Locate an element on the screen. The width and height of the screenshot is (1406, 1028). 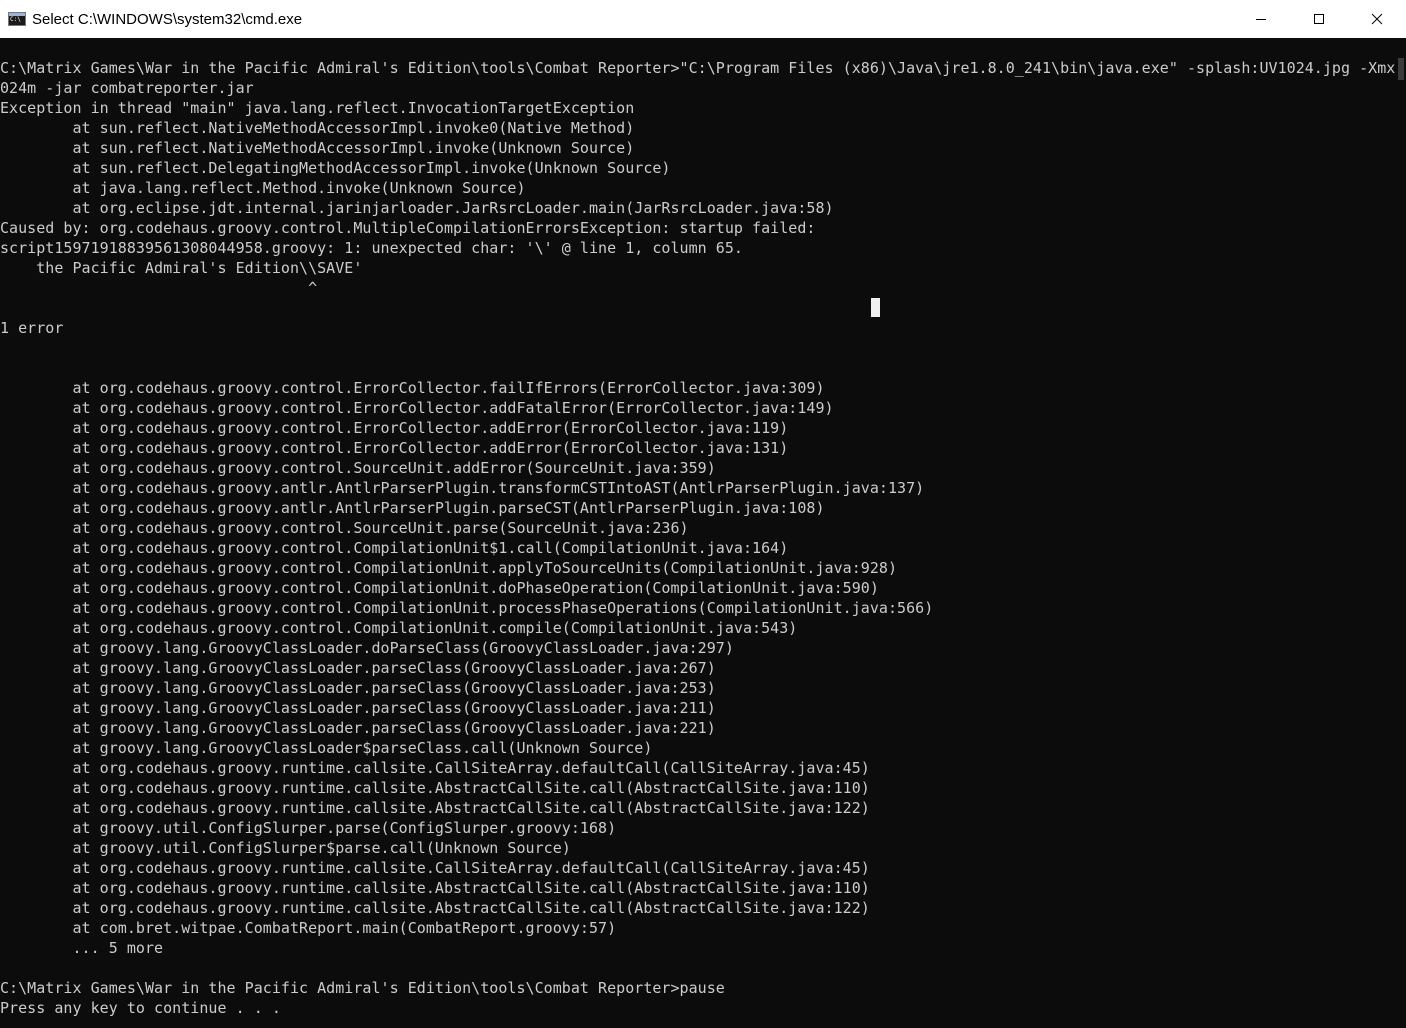
vertical-scrollbar is located at coordinates (1401, 533).